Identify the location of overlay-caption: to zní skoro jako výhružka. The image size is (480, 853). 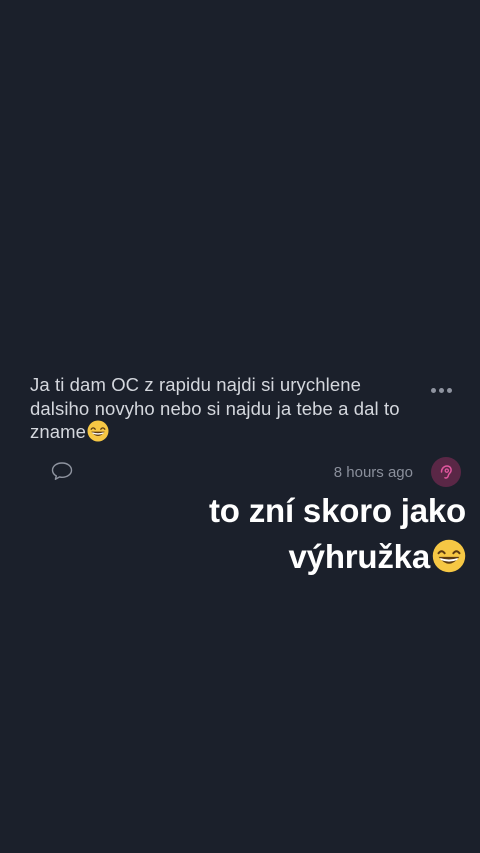
(236, 534).